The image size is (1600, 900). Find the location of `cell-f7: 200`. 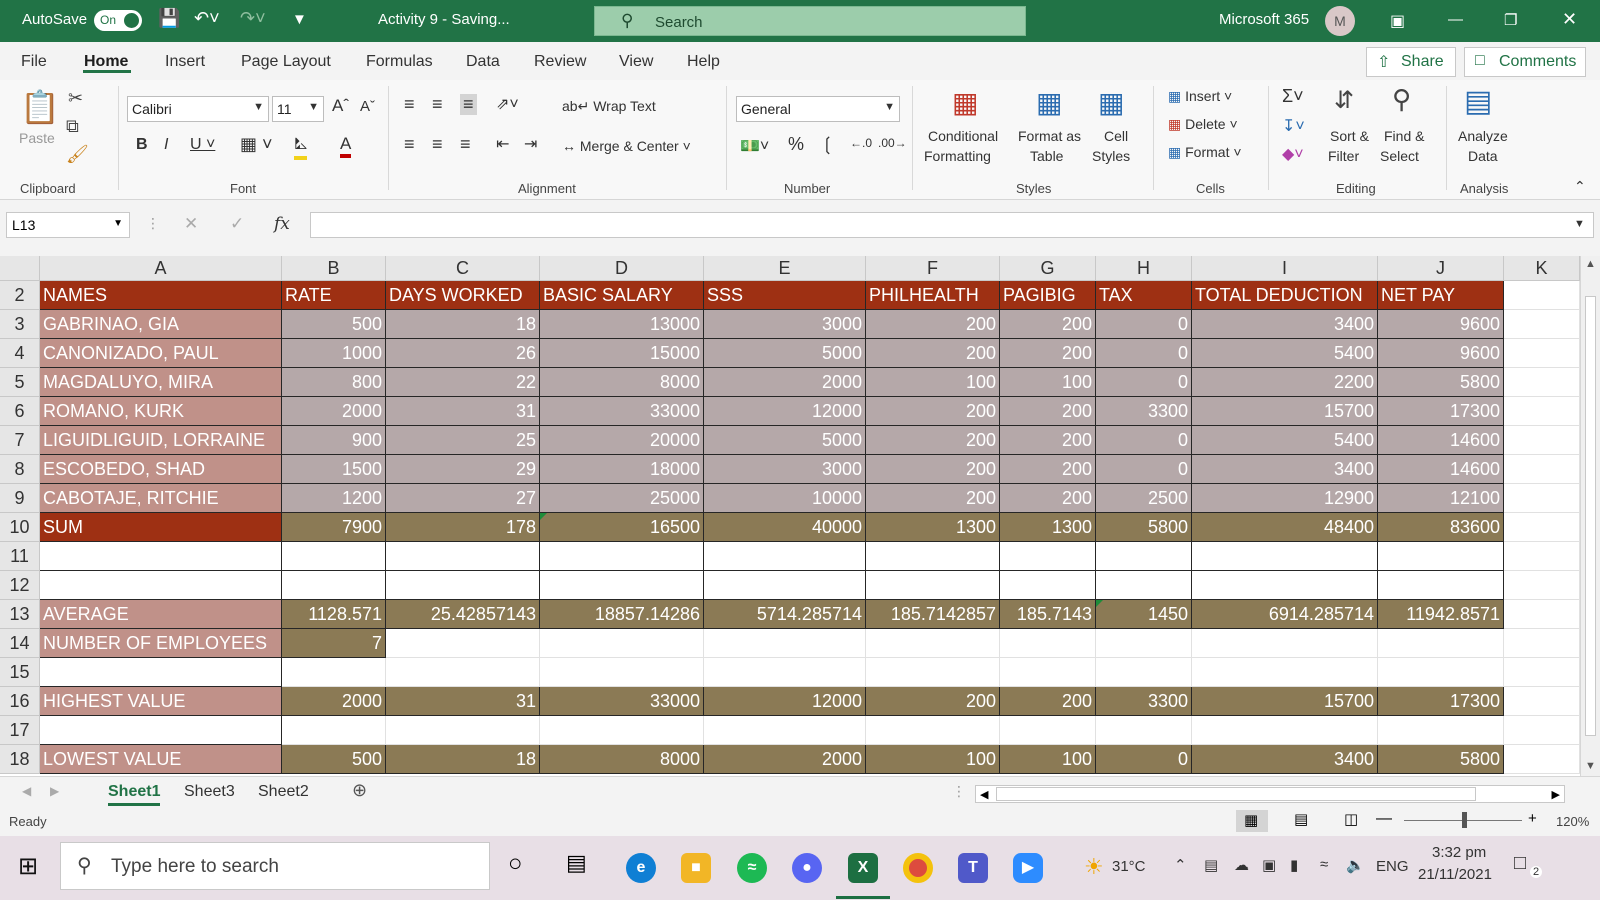

cell-f7: 200 is located at coordinates (933, 440).